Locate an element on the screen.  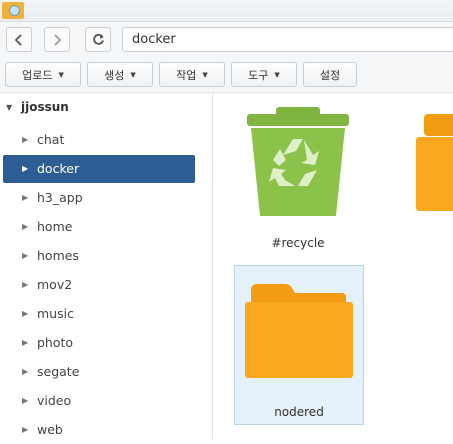
recycle-bin-icon is located at coordinates (298, 161).